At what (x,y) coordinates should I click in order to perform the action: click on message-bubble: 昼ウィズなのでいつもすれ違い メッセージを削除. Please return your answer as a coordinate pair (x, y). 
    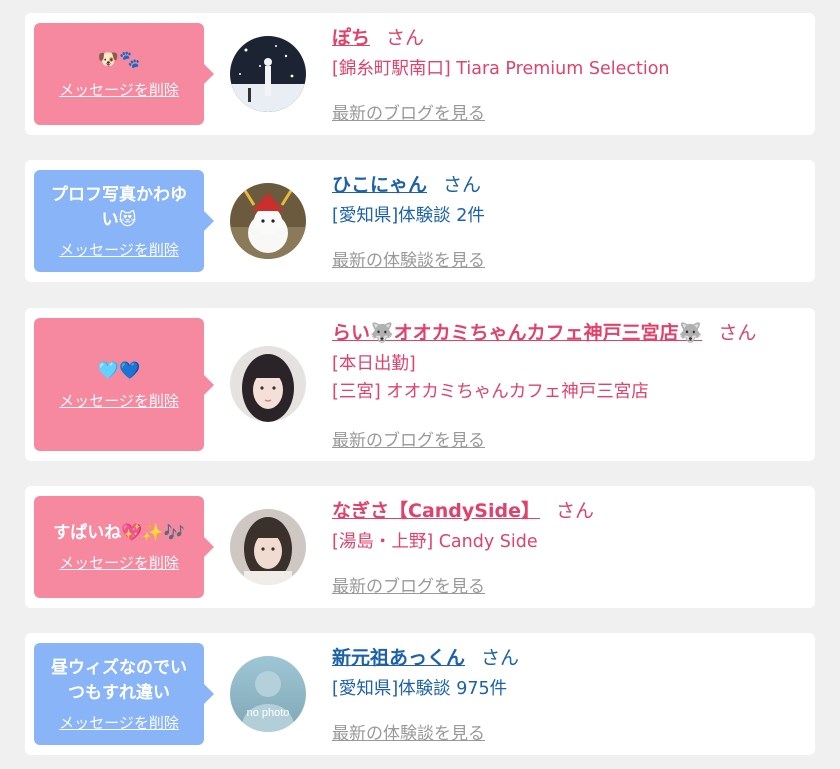
    Looking at the image, I should click on (124, 694).